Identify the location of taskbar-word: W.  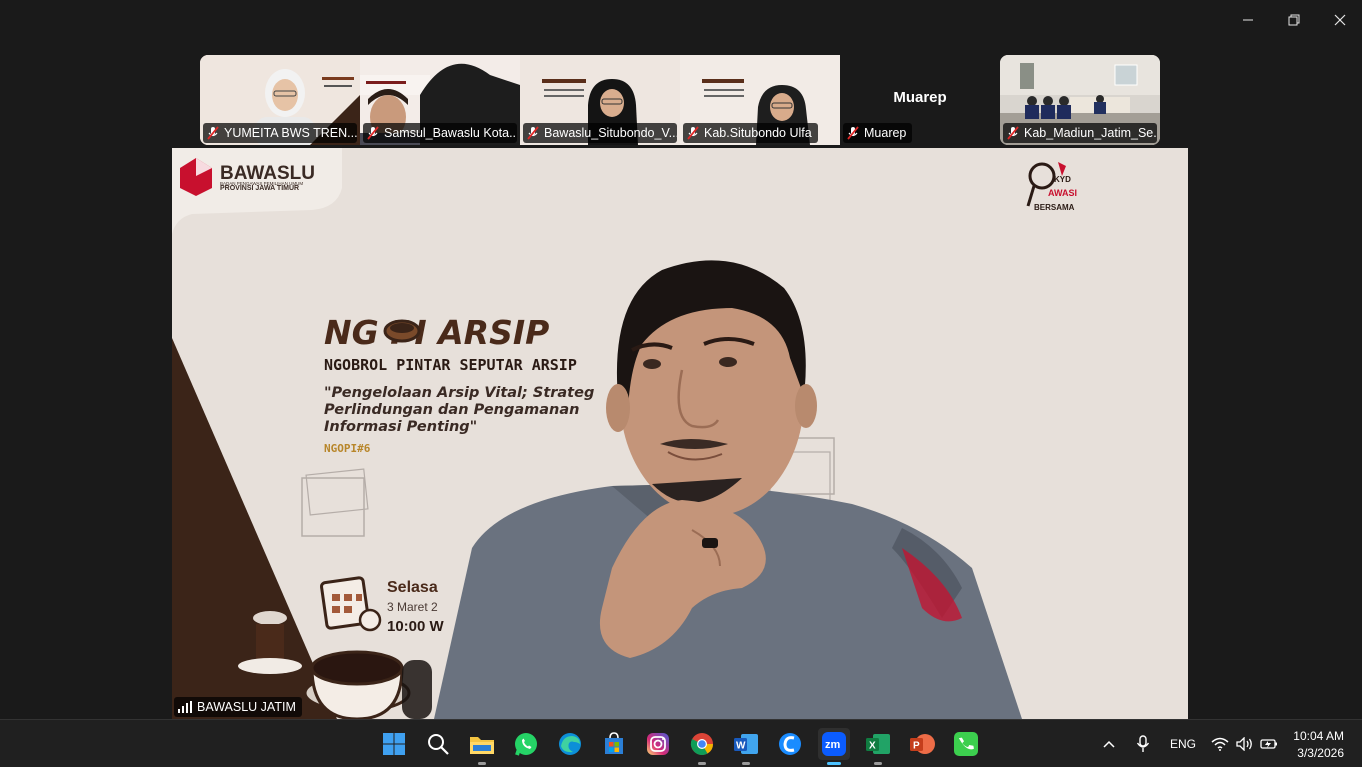
(746, 746).